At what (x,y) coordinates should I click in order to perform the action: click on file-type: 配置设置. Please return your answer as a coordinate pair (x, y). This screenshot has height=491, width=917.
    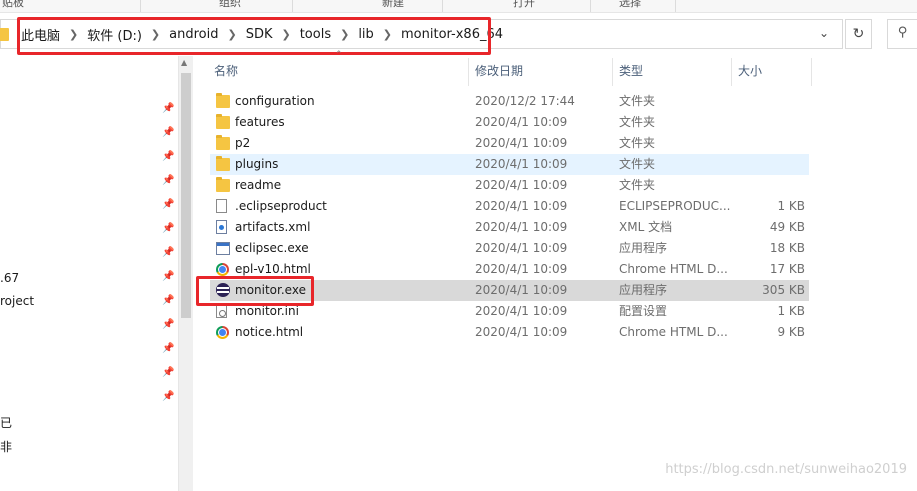
    Looking at the image, I should click on (643, 311).